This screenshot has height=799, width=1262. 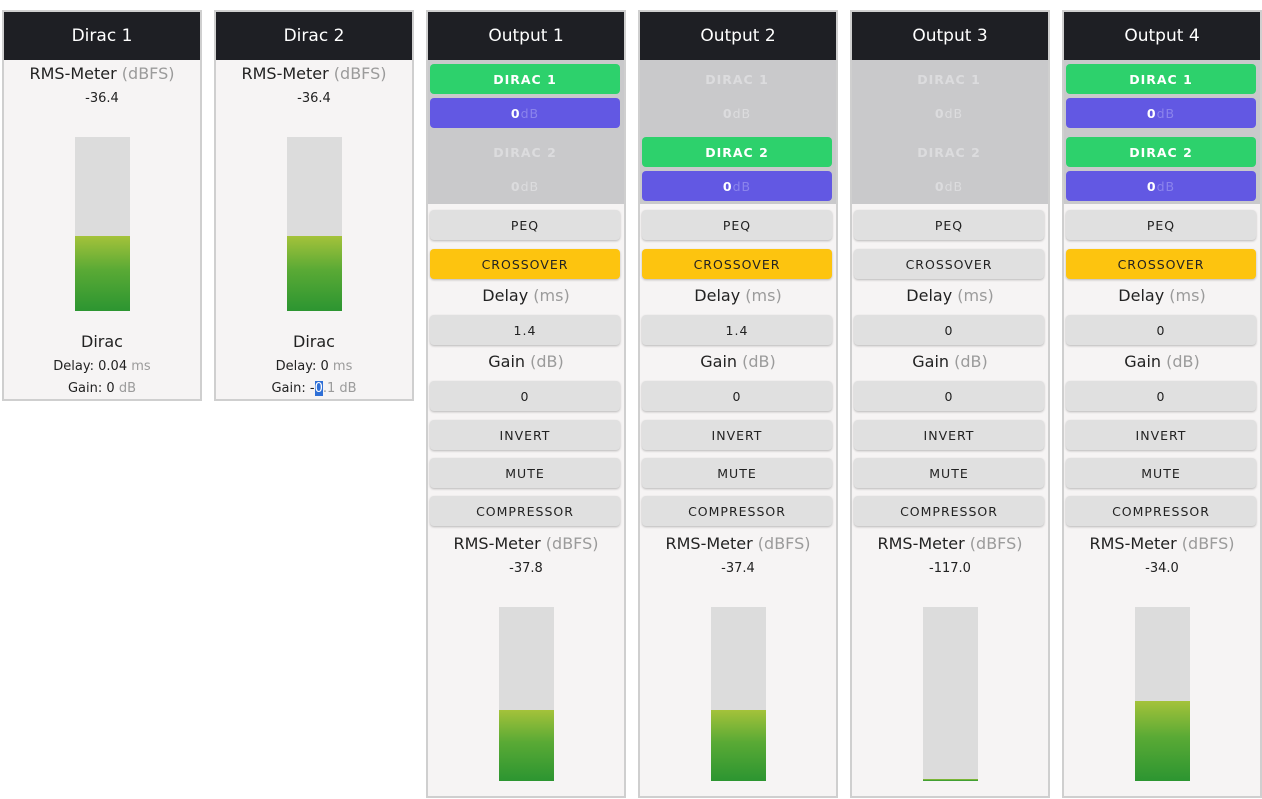 I want to click on panel-title: Dirac 2, so click(x=314, y=36).